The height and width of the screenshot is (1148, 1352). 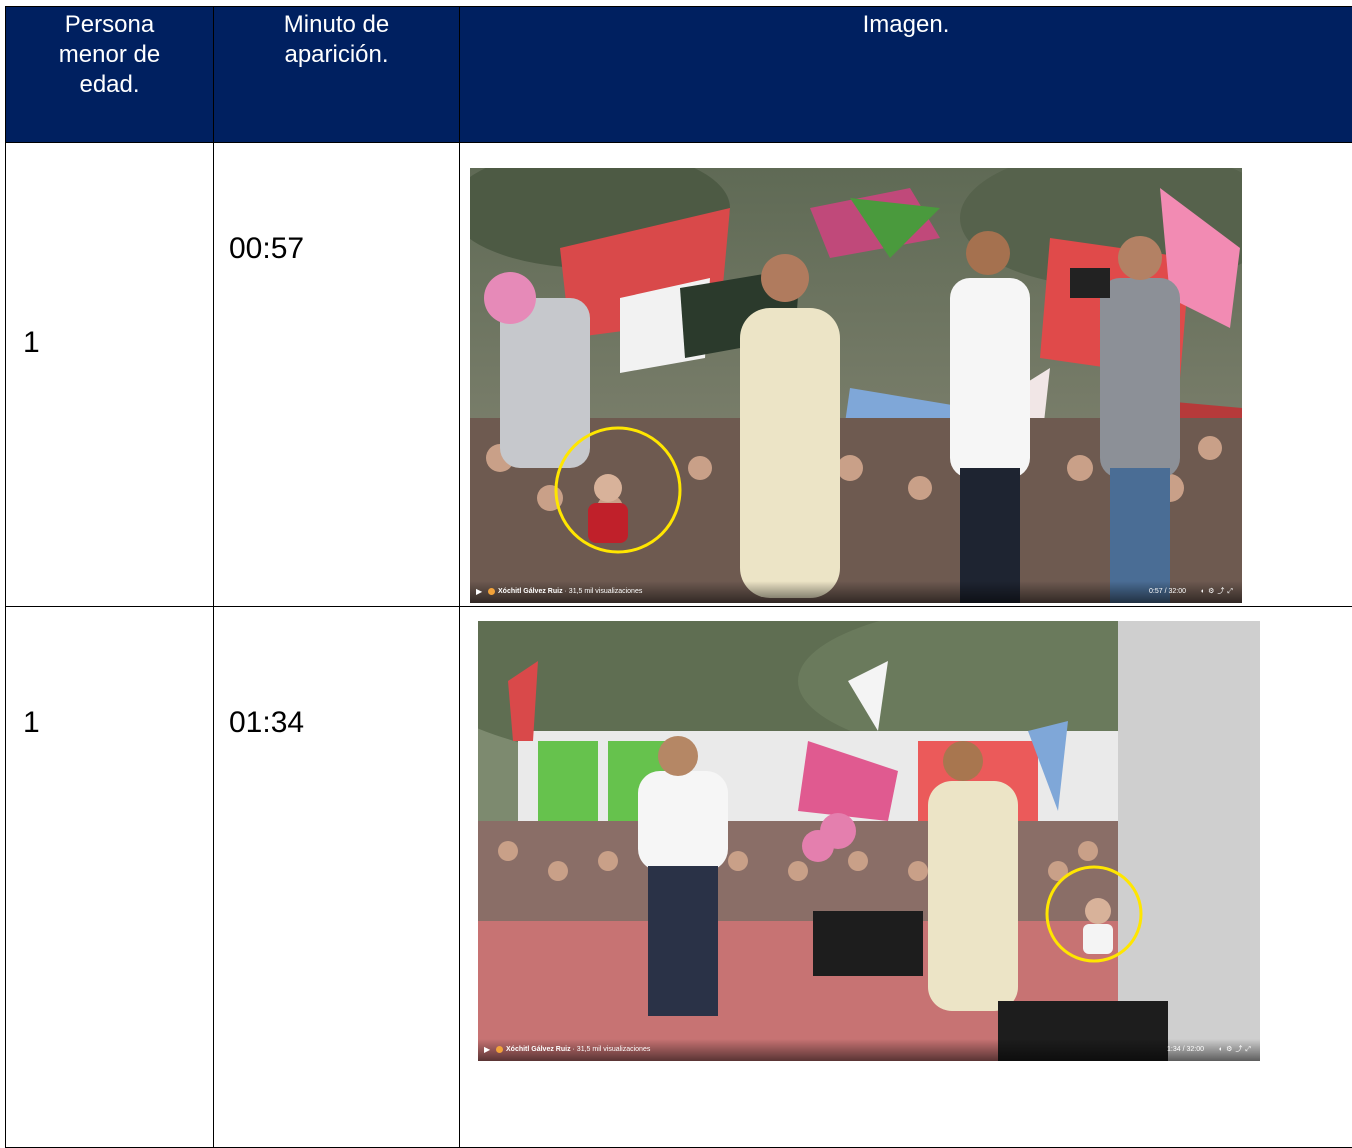 I want to click on header-minuto: Minuto de aparición., so click(x=336, y=74).